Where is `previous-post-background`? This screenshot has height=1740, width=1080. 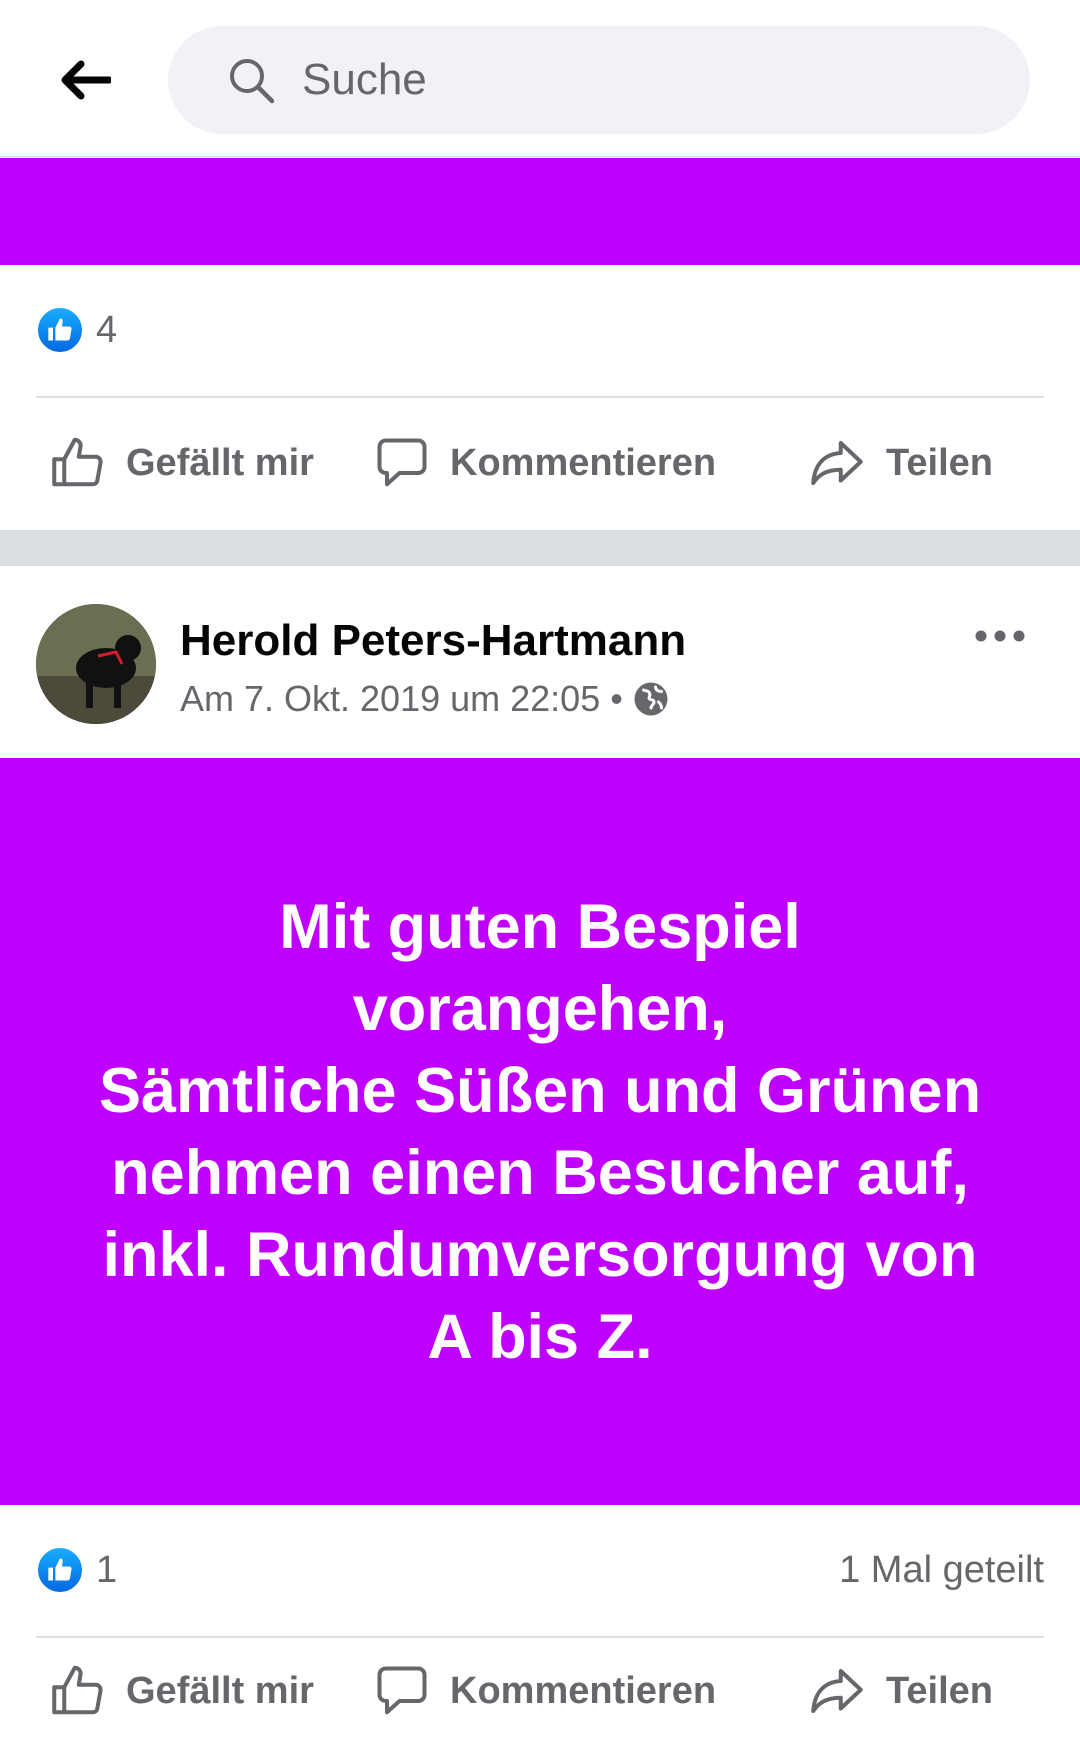 previous-post-background is located at coordinates (540, 211).